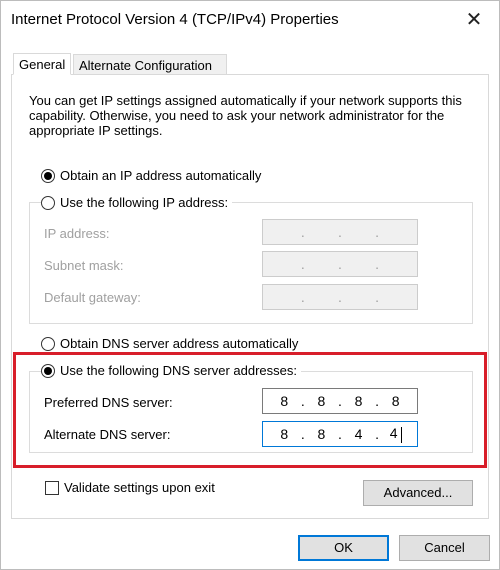  What do you see at coordinates (161, 175) in the screenshot?
I see `obtain-ip-auto-label: Obtain an IP address automatically` at bounding box center [161, 175].